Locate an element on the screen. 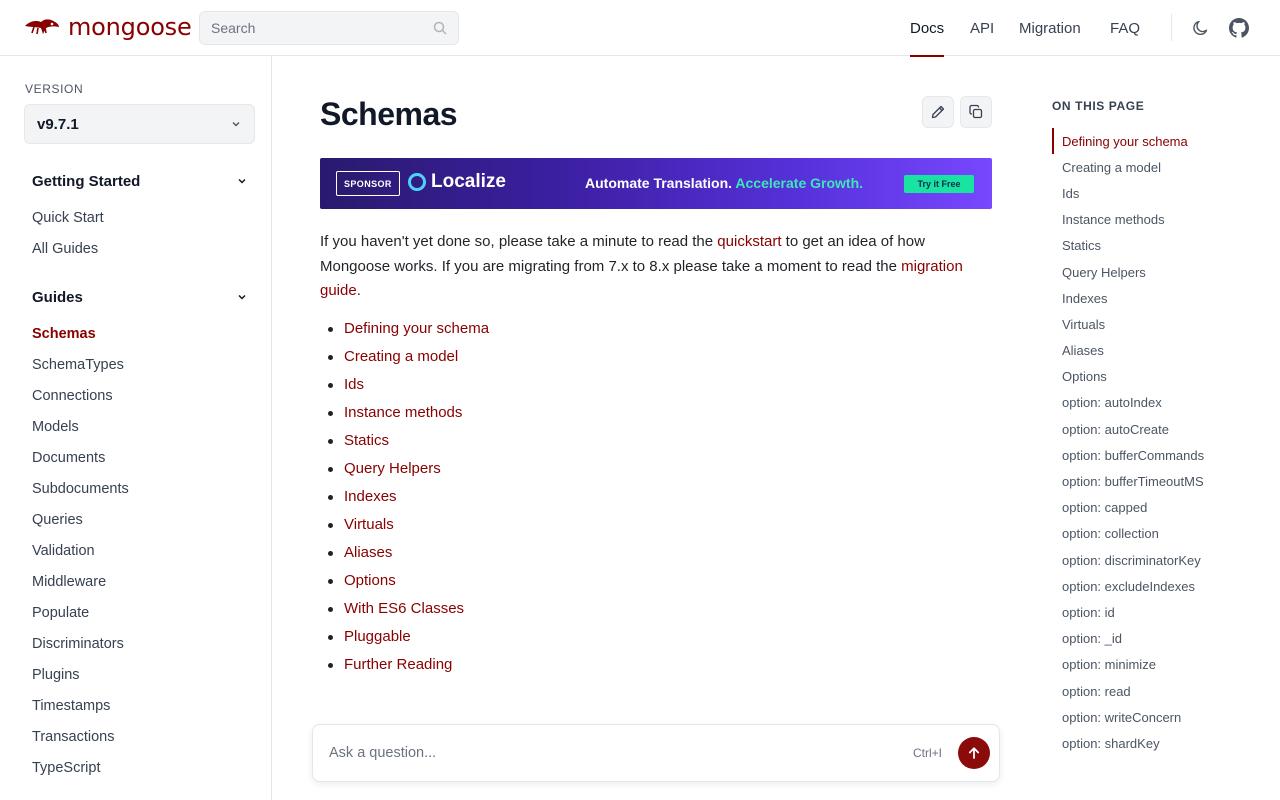 The image size is (1280, 800). toc-link: Statics is located at coordinates (366, 440).